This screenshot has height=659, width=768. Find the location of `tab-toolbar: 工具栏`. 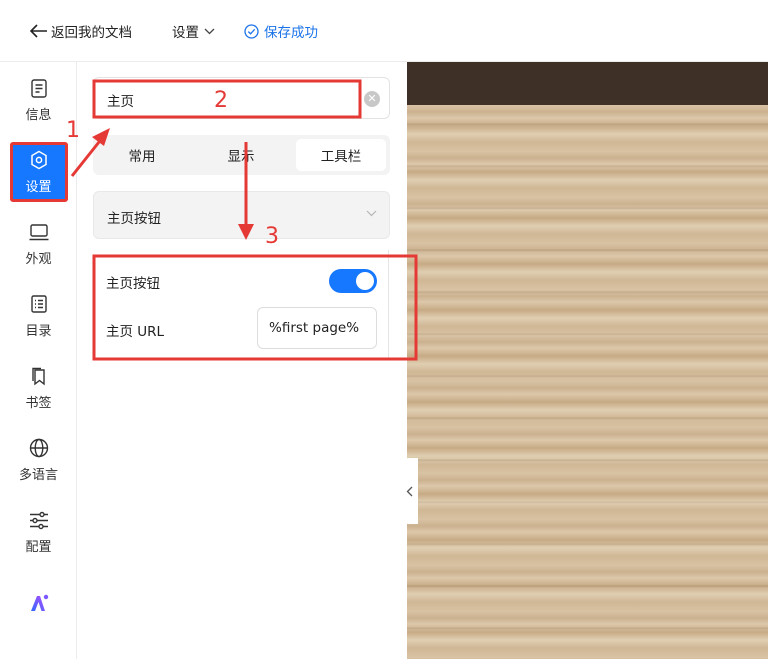

tab-toolbar: 工具栏 is located at coordinates (341, 155).